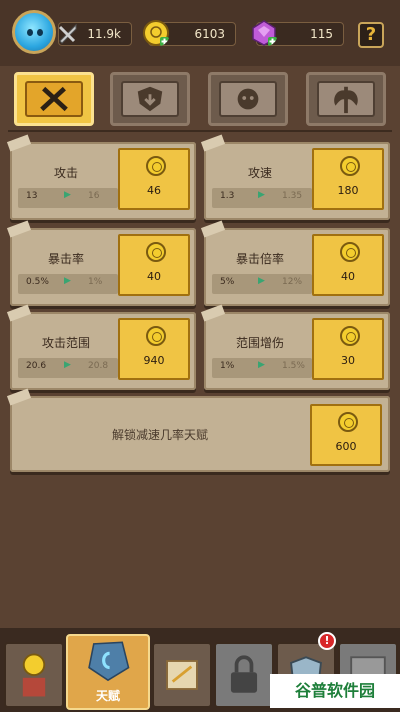  Describe the element at coordinates (348, 349) in the screenshot. I see `upgrade-button: 30` at that location.